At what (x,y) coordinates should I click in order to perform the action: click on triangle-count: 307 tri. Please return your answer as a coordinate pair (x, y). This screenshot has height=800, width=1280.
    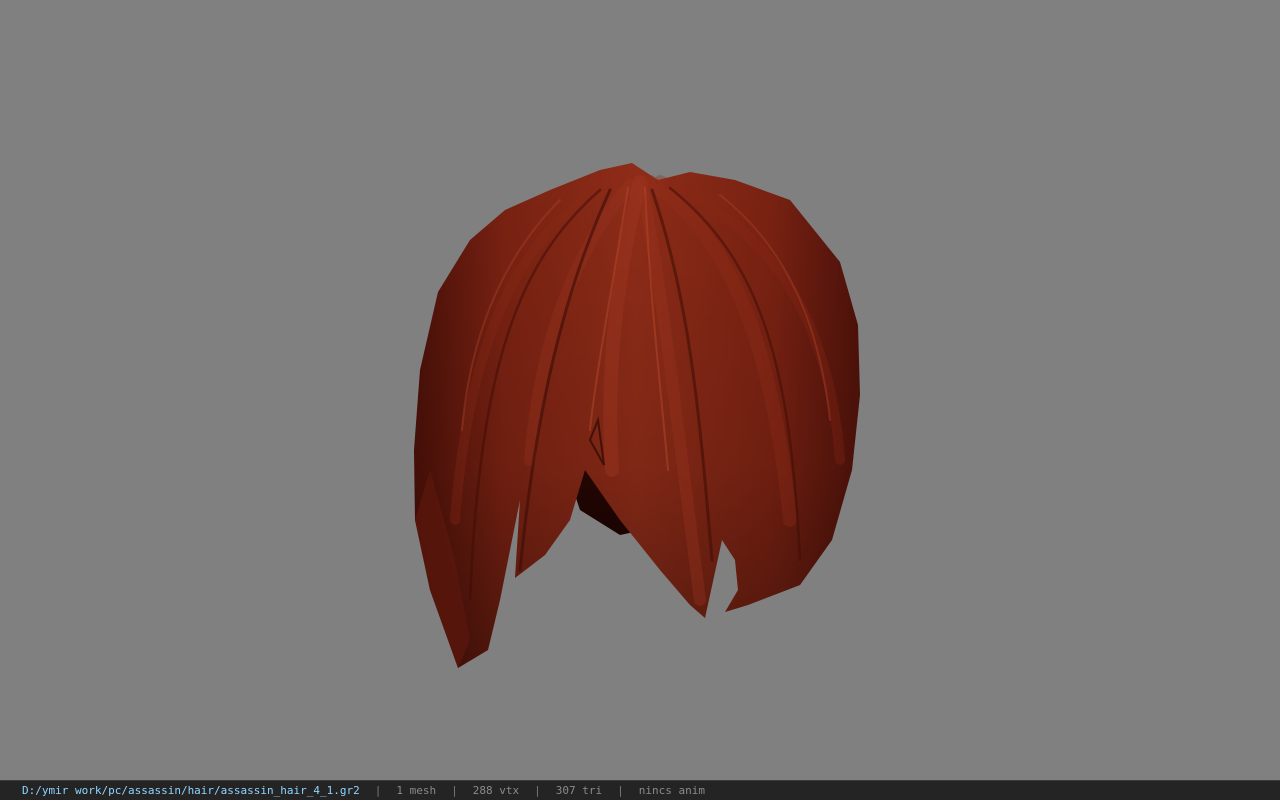
    Looking at the image, I should click on (579, 790).